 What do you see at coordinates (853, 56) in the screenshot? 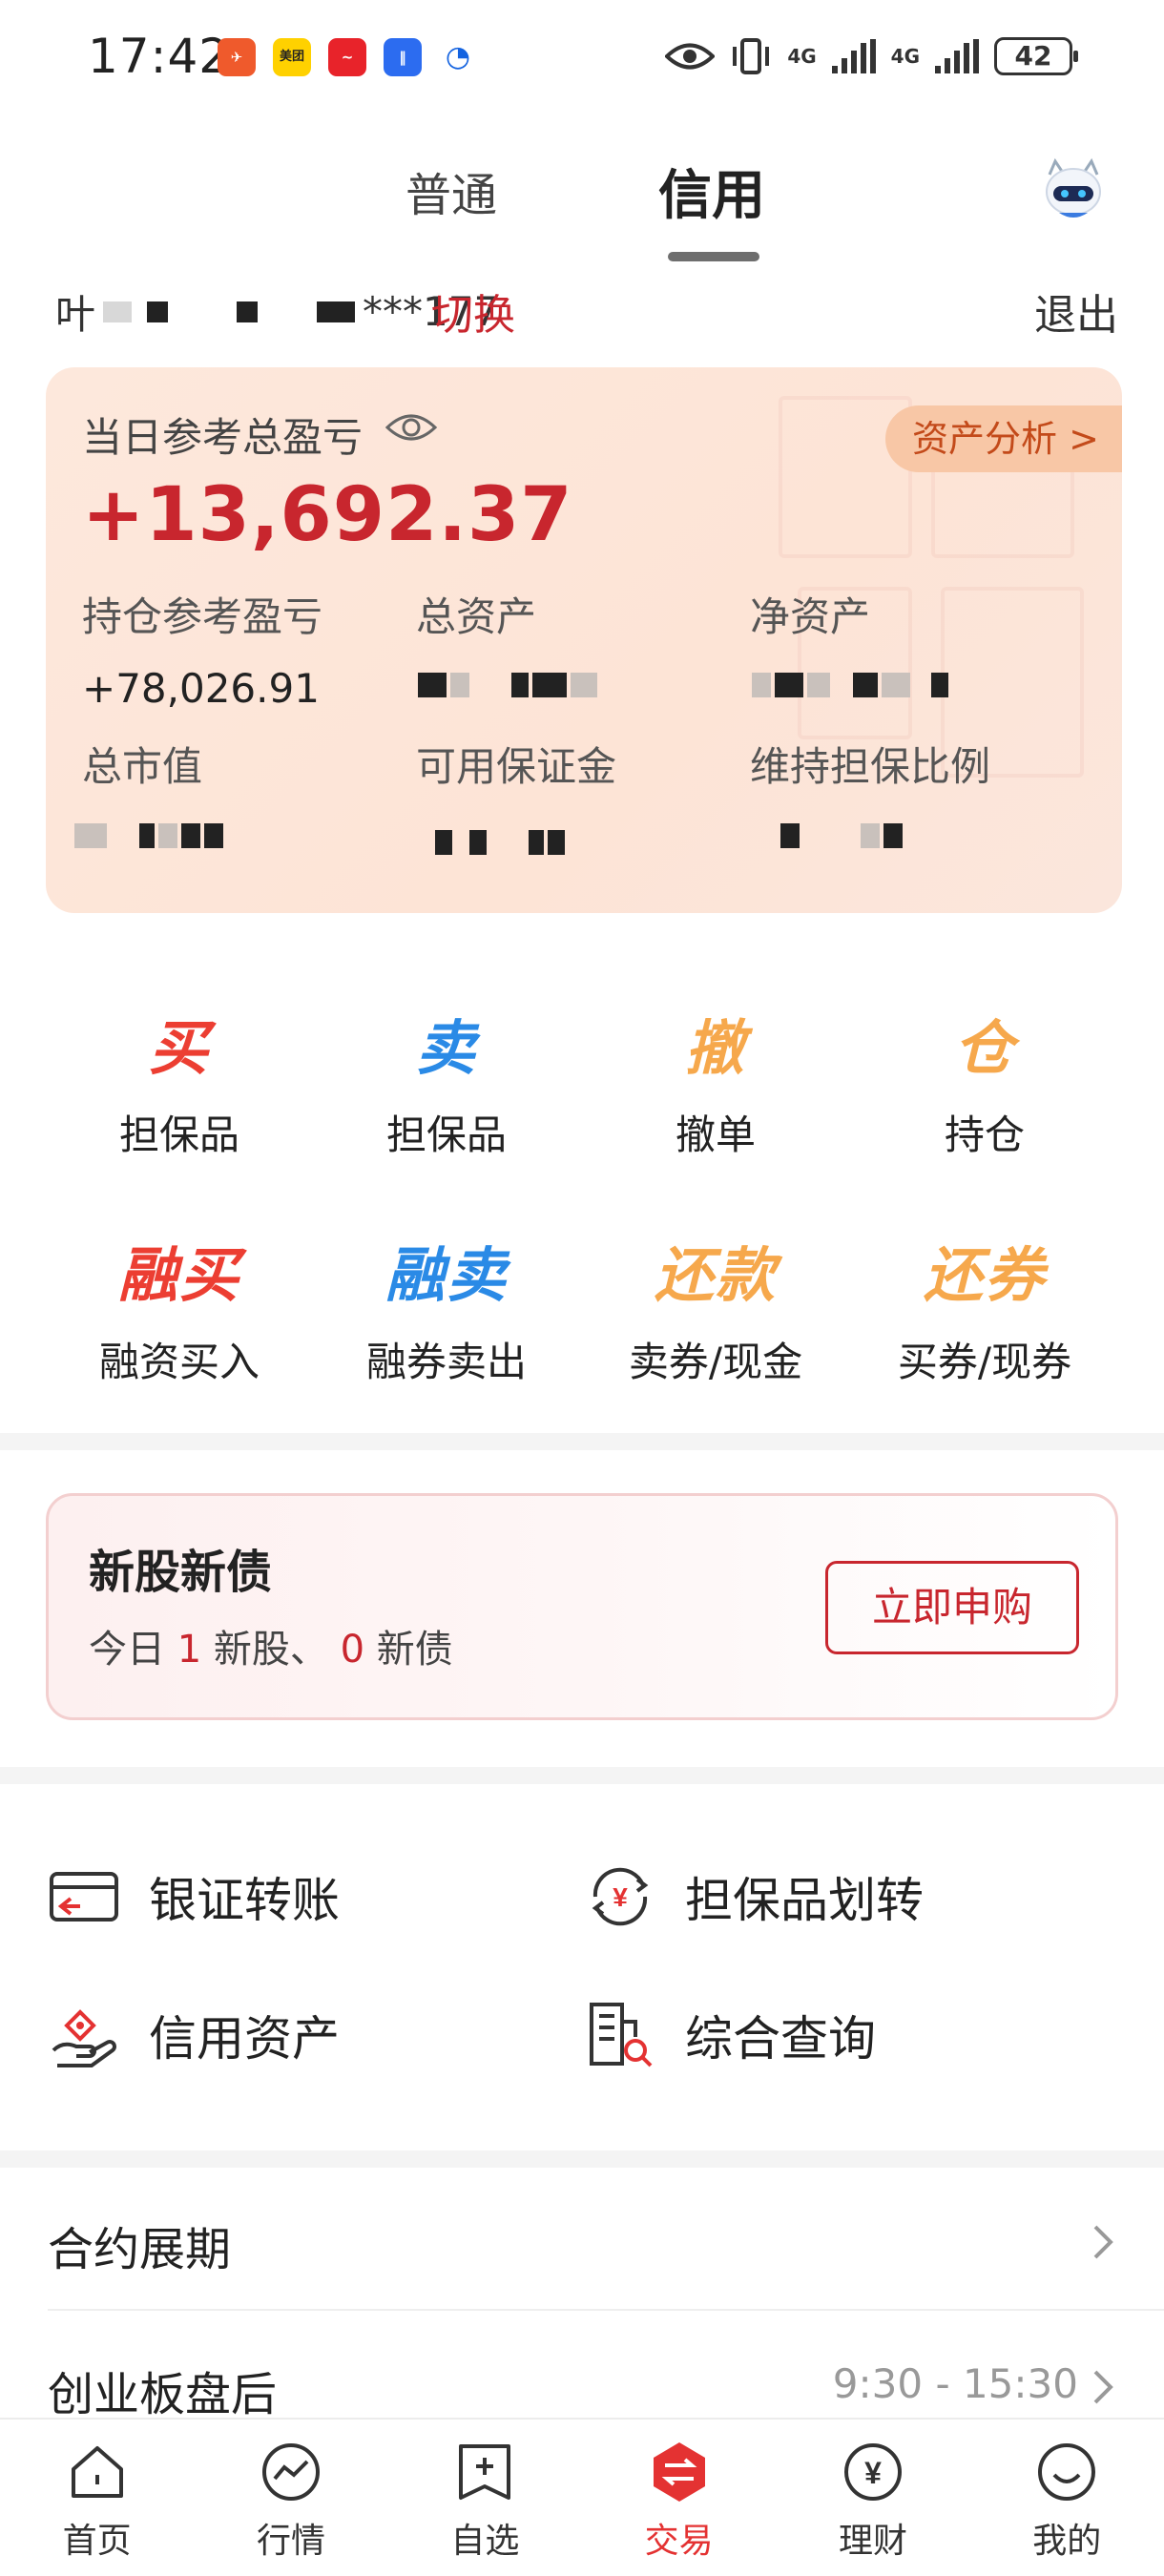
I see `signal-bars-1-icon` at bounding box center [853, 56].